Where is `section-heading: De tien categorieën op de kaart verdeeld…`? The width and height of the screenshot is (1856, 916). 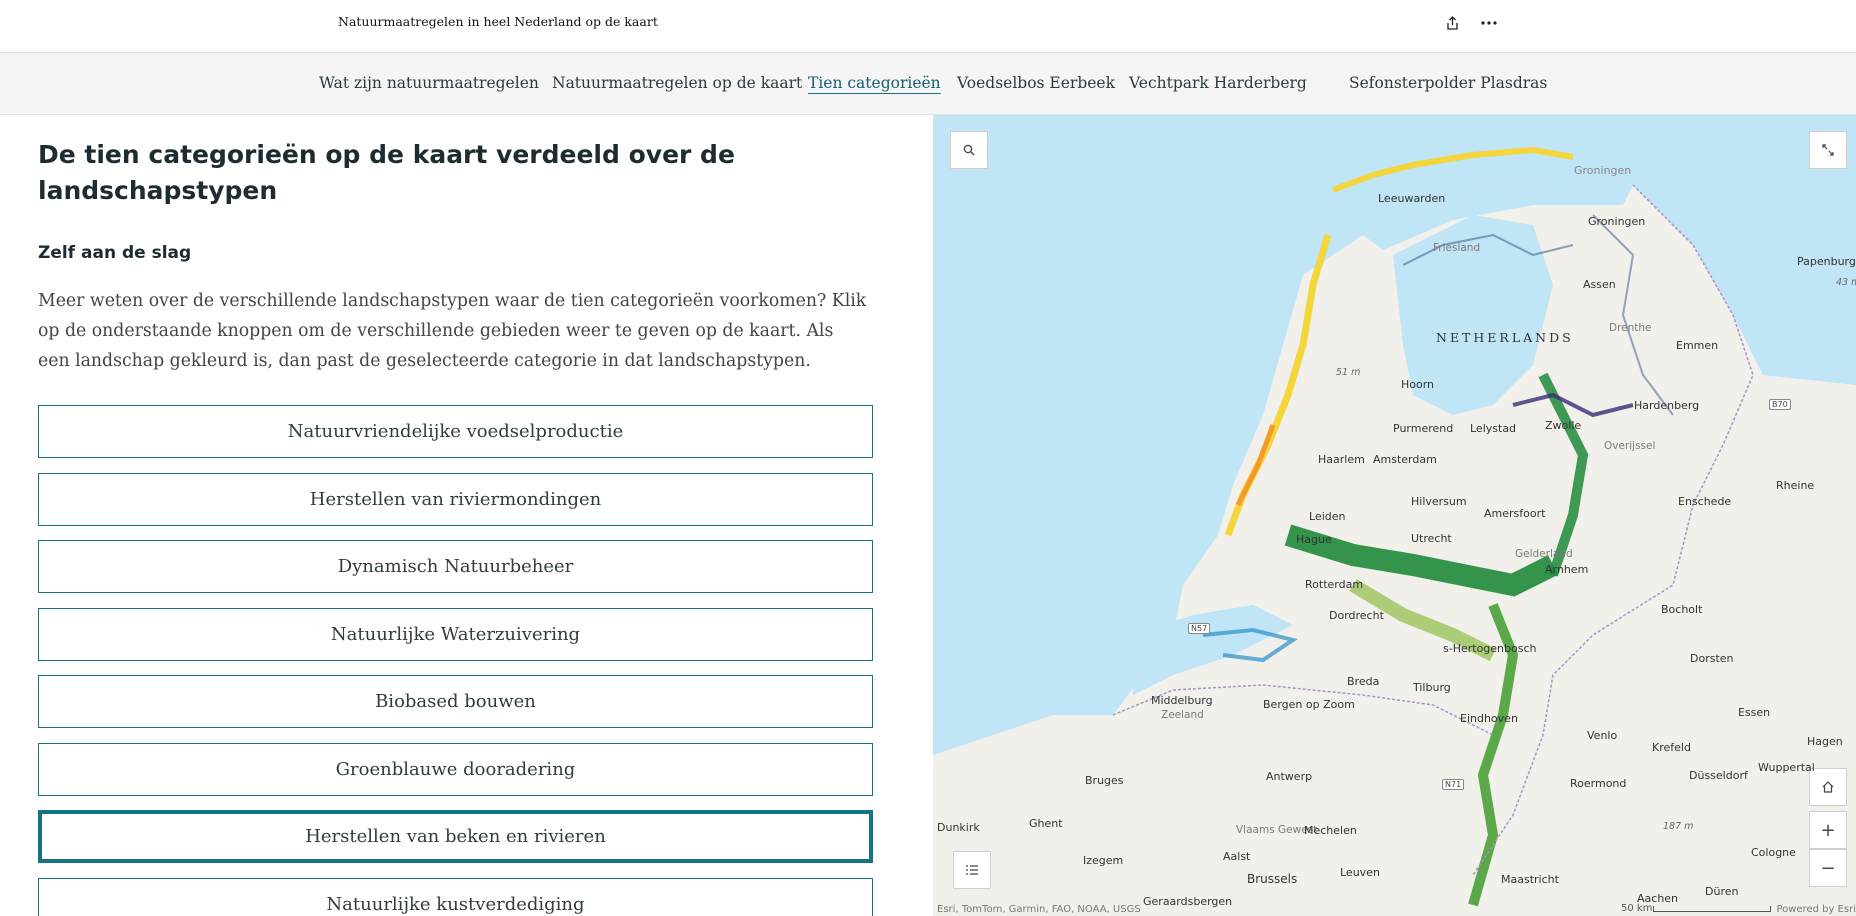 section-heading: De tien categorieën op de kaart verdeeld… is located at coordinates (386, 172).